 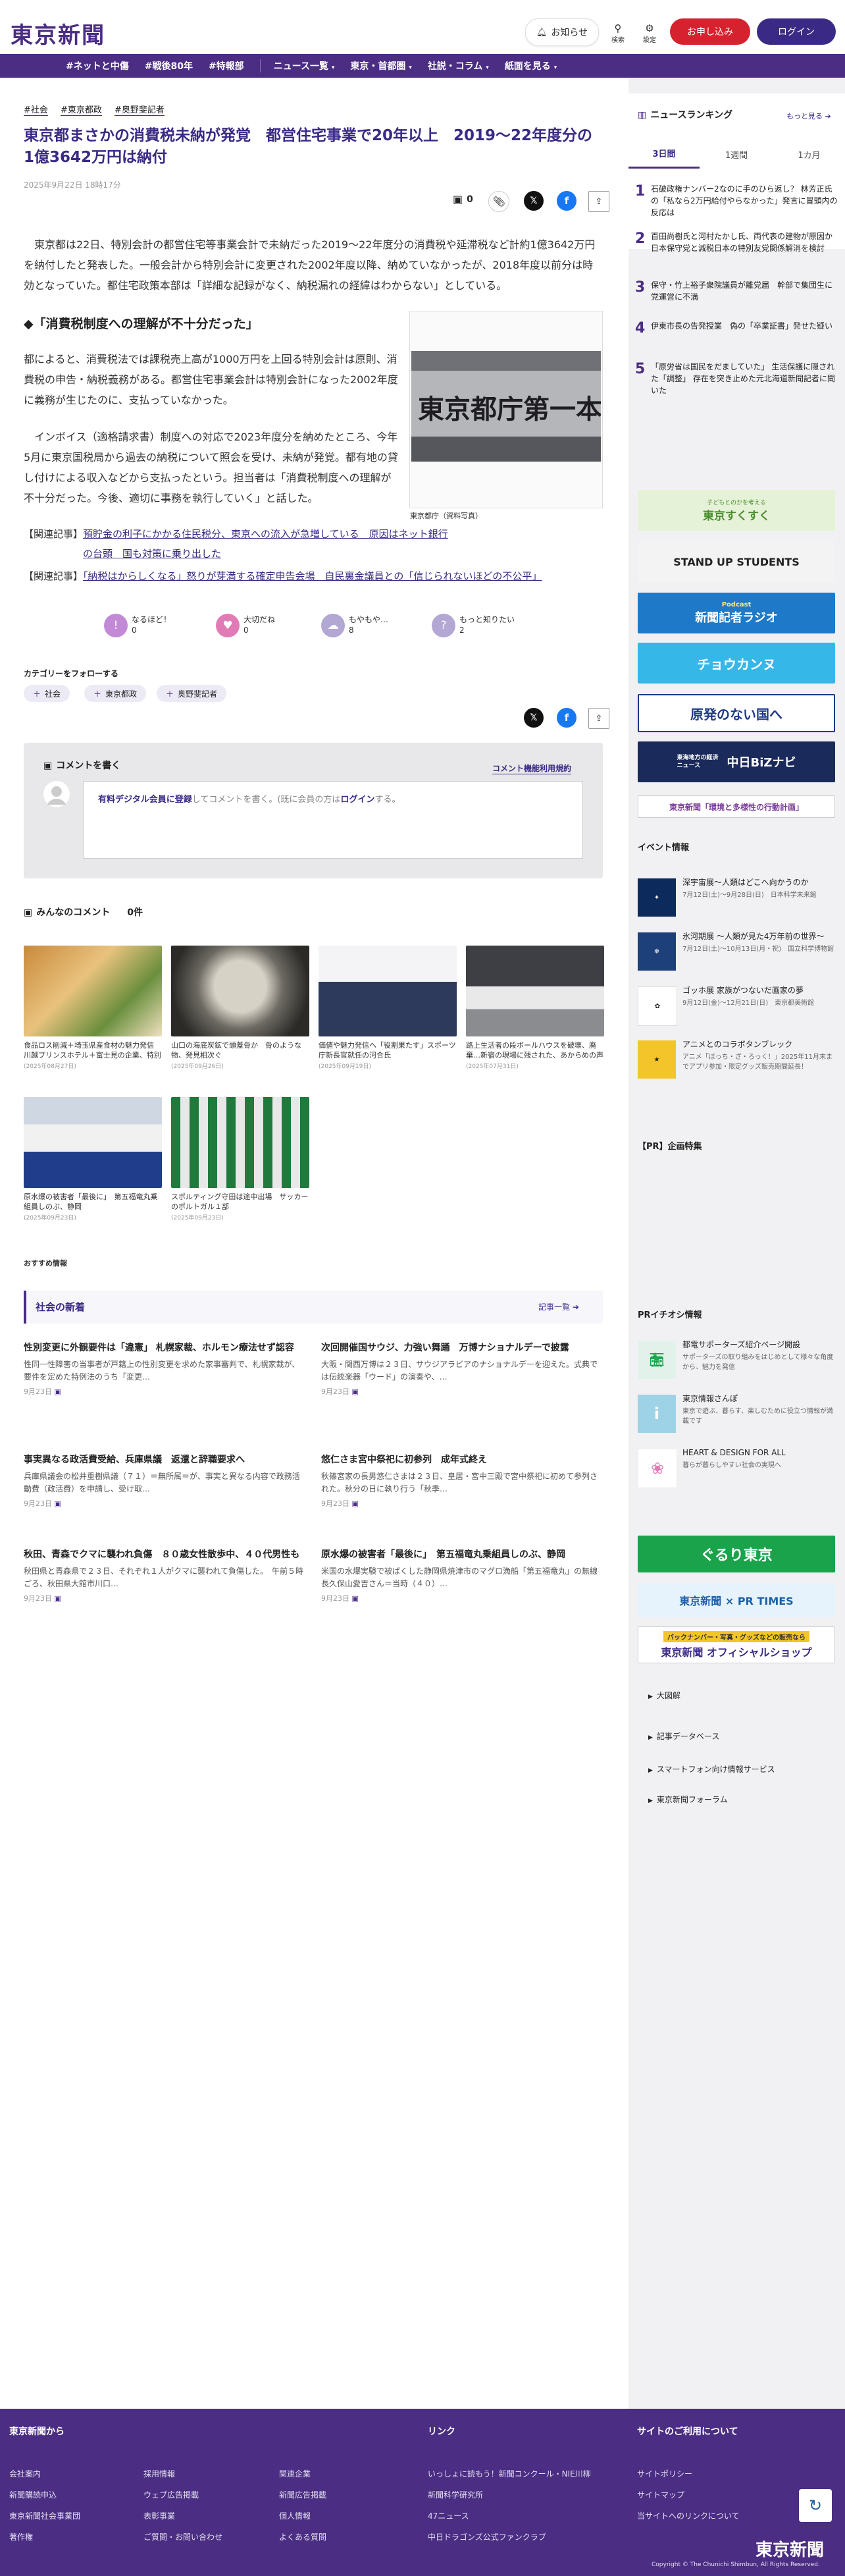 I want to click on related-thumb-6: スポルティング守田は途中出場 サッカーのポルトガル１部 (2025年09月23日), so click(x=240, y=1159).